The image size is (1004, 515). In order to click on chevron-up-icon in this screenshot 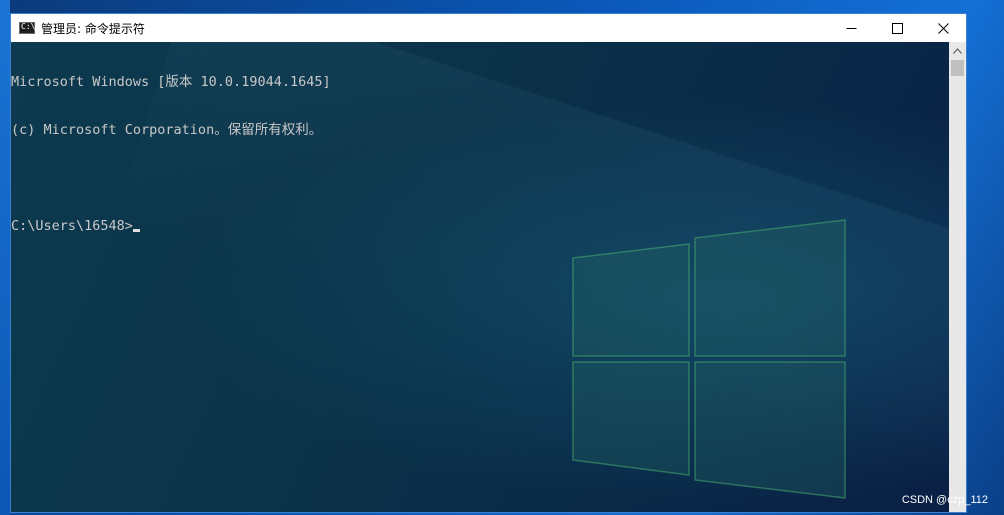, I will do `click(957, 50)`.